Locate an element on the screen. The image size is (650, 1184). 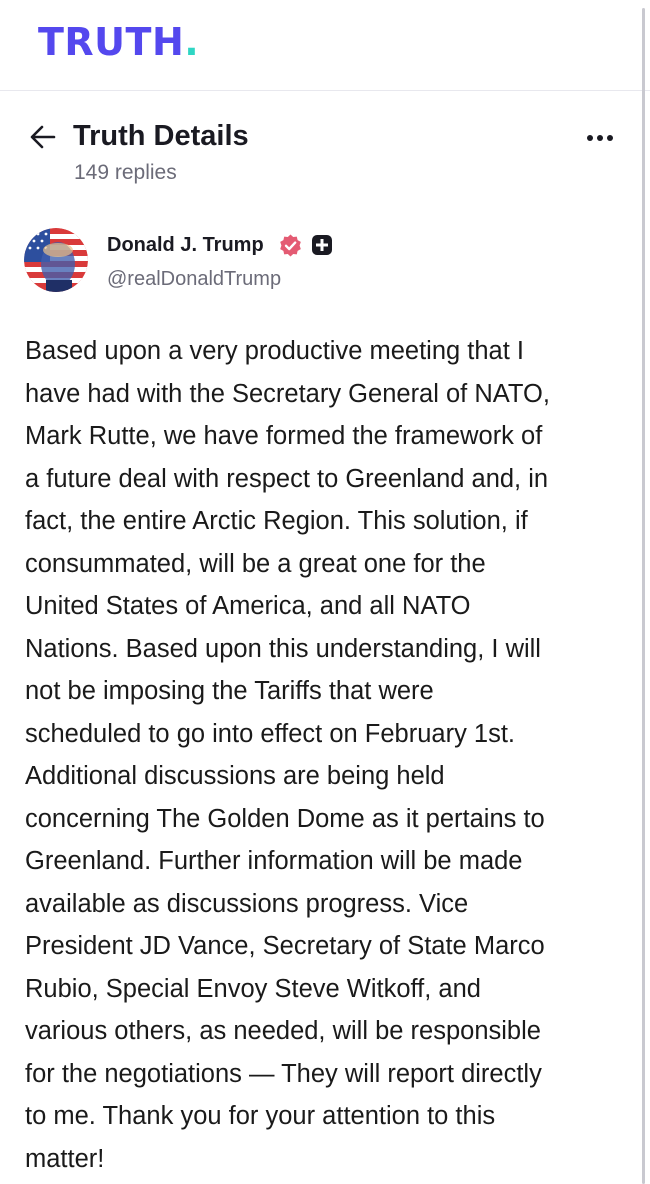
truth-logo: TRUTH. is located at coordinates (118, 42).